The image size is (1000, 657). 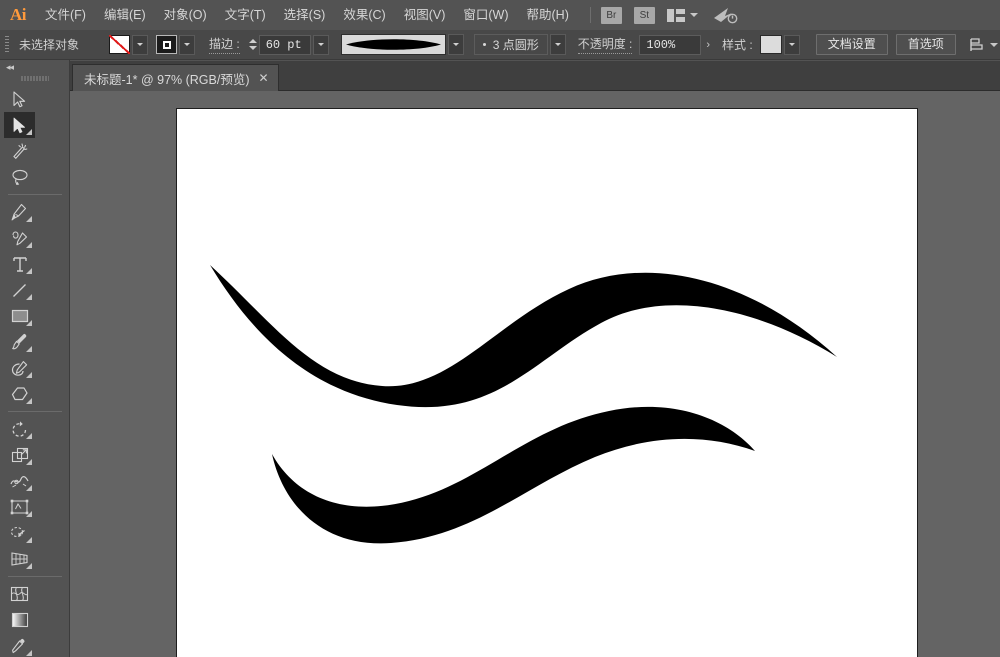 I want to click on brush-definition-label: 3 点圆形, so click(x=515, y=45).